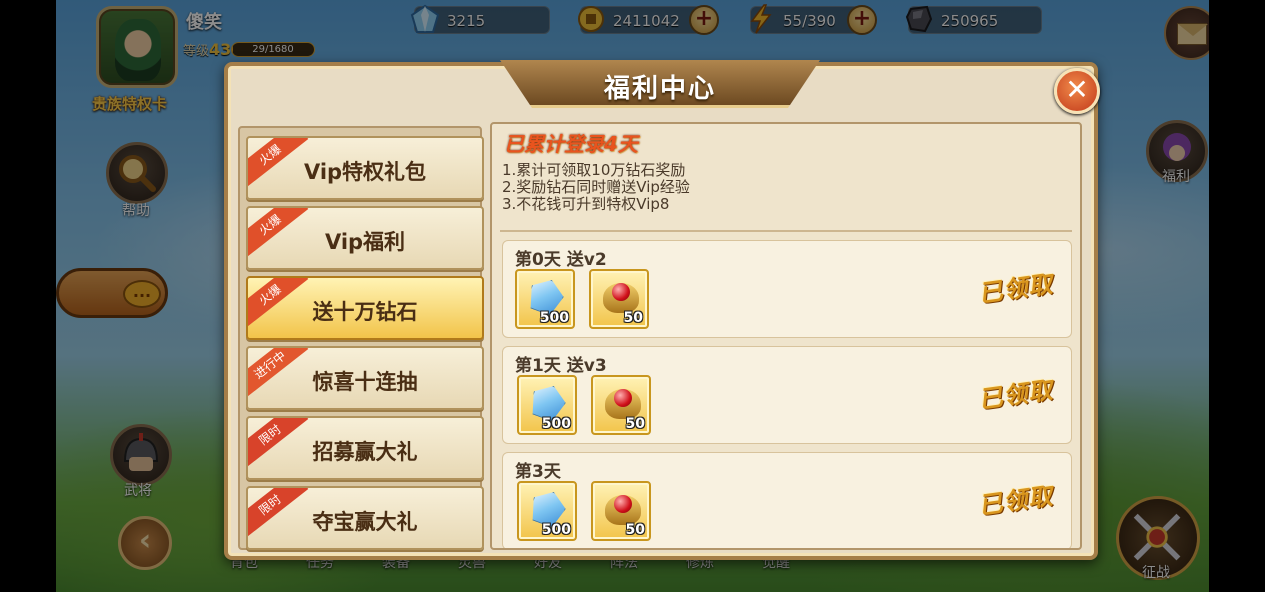 This screenshot has height=592, width=1265. What do you see at coordinates (365, 172) in the screenshot?
I see `menu-item-label: Vip特权礼包` at bounding box center [365, 172].